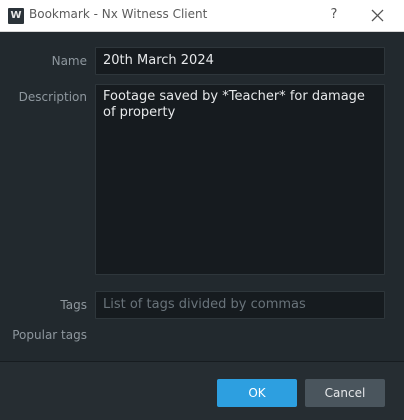  Describe the element at coordinates (73, 305) in the screenshot. I see `tags-label: Tags` at that location.